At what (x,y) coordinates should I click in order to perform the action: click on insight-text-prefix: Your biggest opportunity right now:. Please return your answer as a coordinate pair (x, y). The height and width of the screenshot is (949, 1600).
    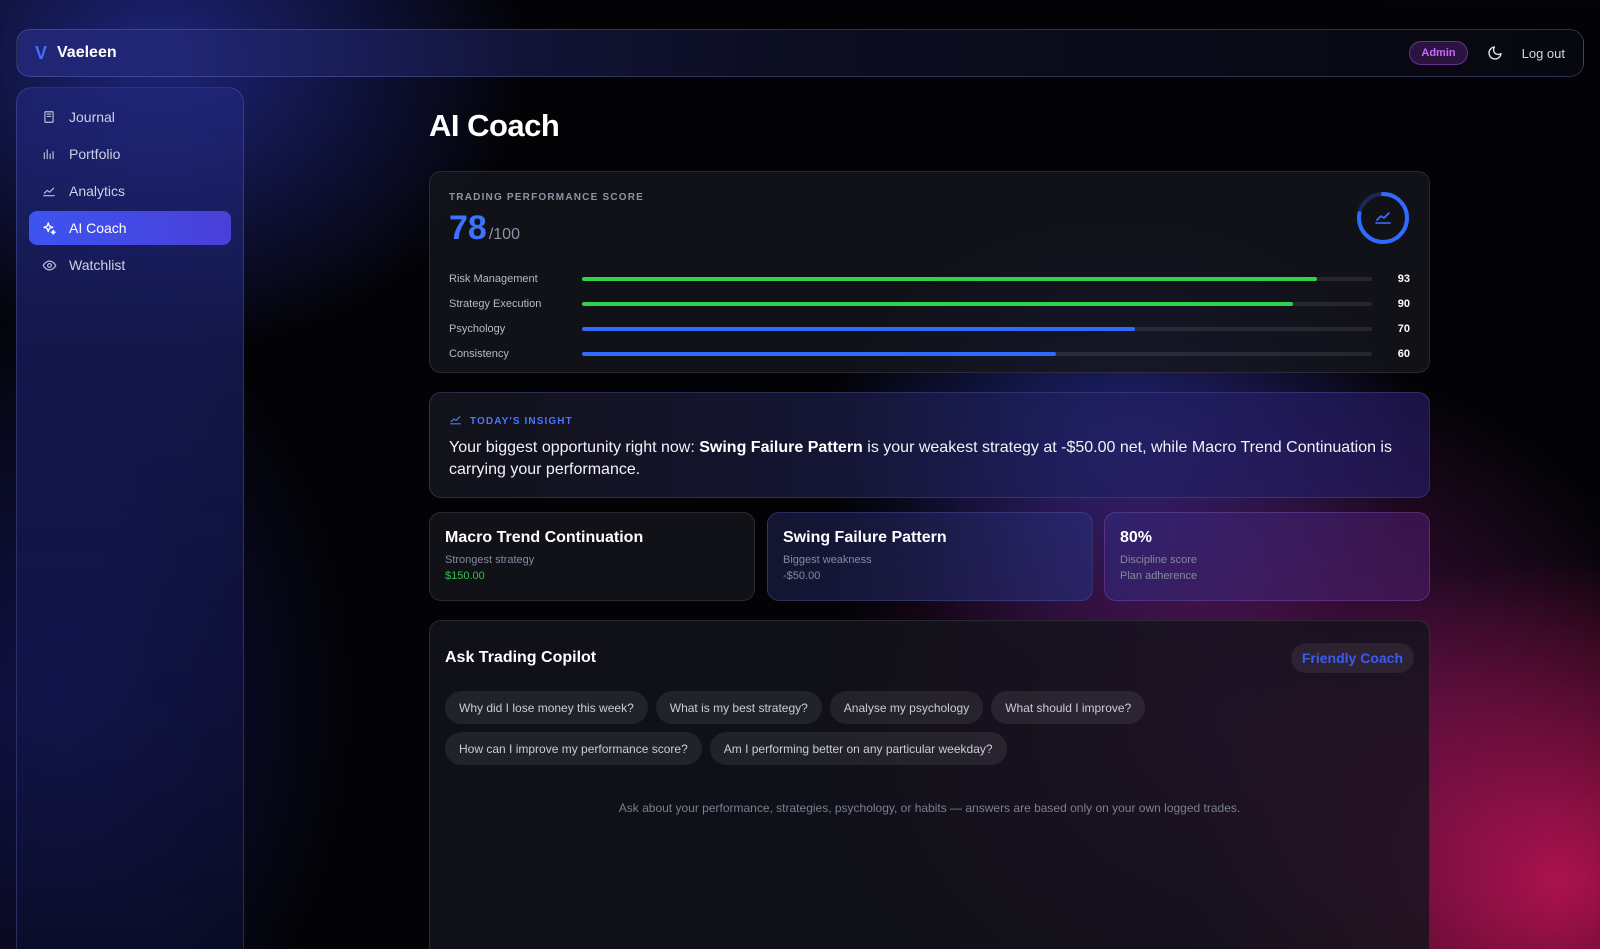
    Looking at the image, I should click on (574, 447).